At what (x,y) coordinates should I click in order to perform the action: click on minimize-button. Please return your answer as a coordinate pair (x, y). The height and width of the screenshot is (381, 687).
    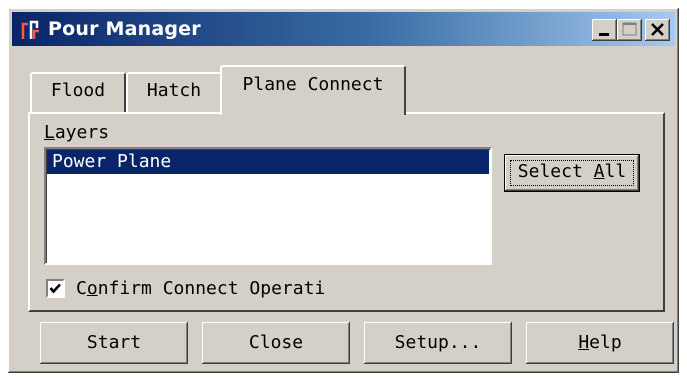
    Looking at the image, I should click on (604, 30).